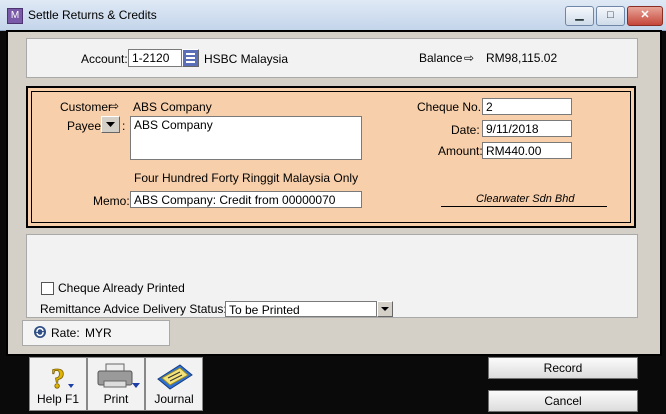 The height and width of the screenshot is (414, 666). I want to click on print-button: Print, so click(116, 384).